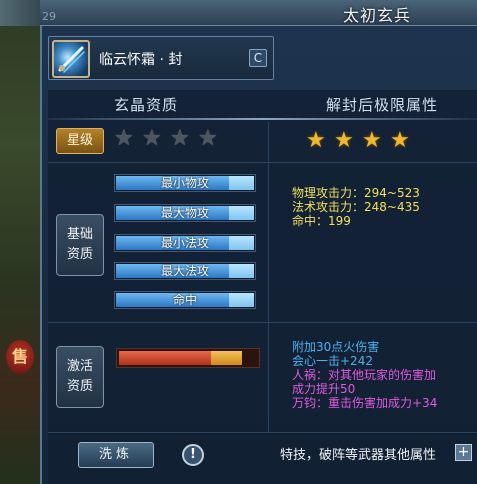 This screenshot has height=484, width=477. I want to click on star-level-badge: 星级, so click(80, 141).